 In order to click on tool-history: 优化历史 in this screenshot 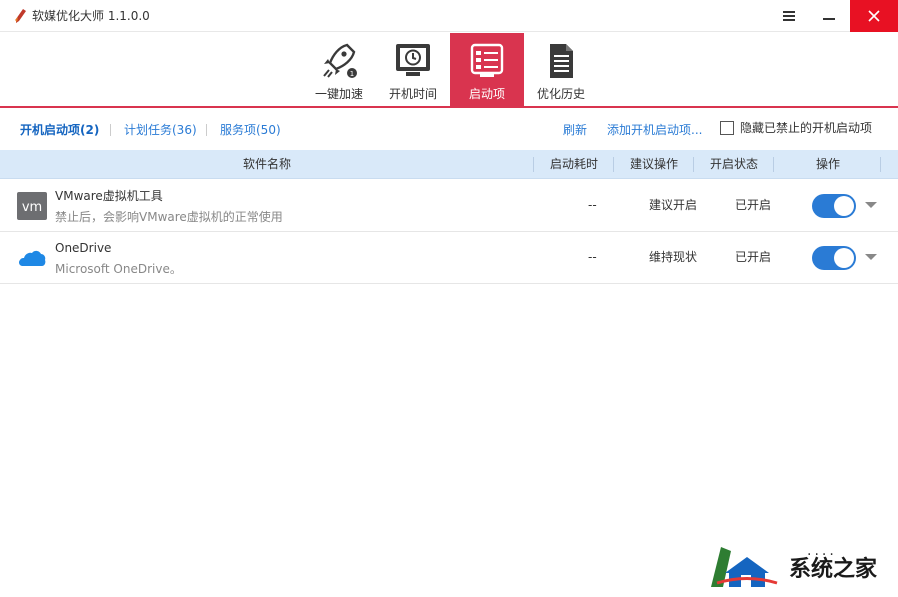, I will do `click(561, 69)`.